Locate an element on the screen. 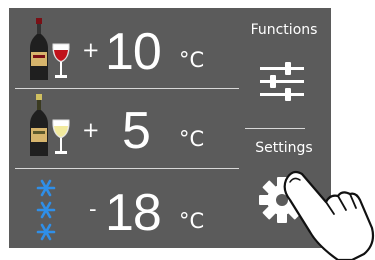 Image resolution: width=375 pixels, height=260 pixels. functions-button: Functions is located at coordinates (284, 67).